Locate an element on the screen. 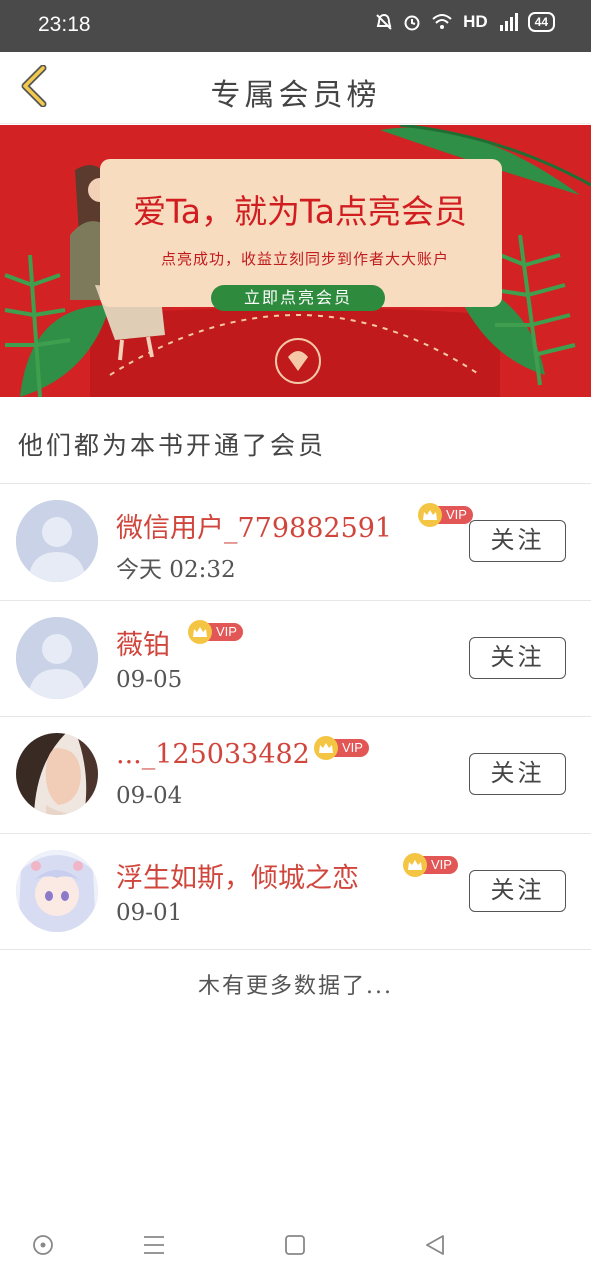 Image resolution: width=591 pixels, height=1280 pixels. banner-headline: 爱Ta，就为Ta点亮会员 is located at coordinates (300, 211).